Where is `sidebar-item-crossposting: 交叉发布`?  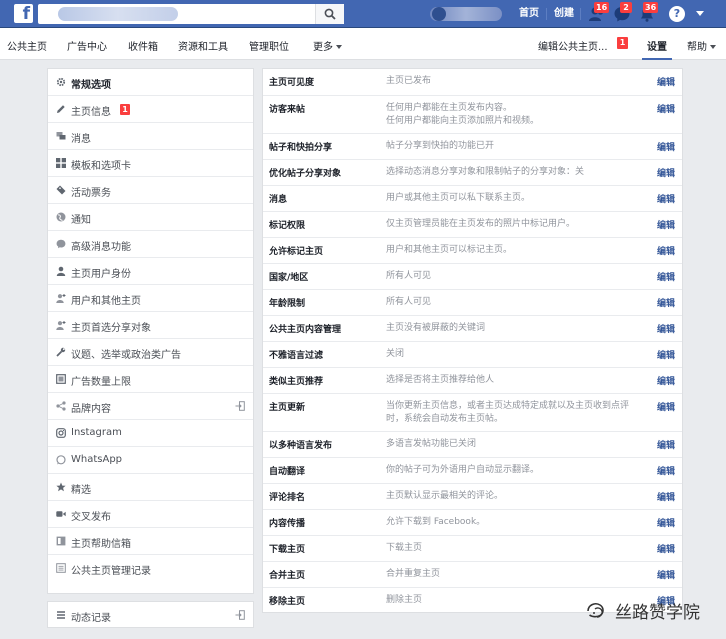
sidebar-item-crossposting: 交叉发布 is located at coordinates (150, 514).